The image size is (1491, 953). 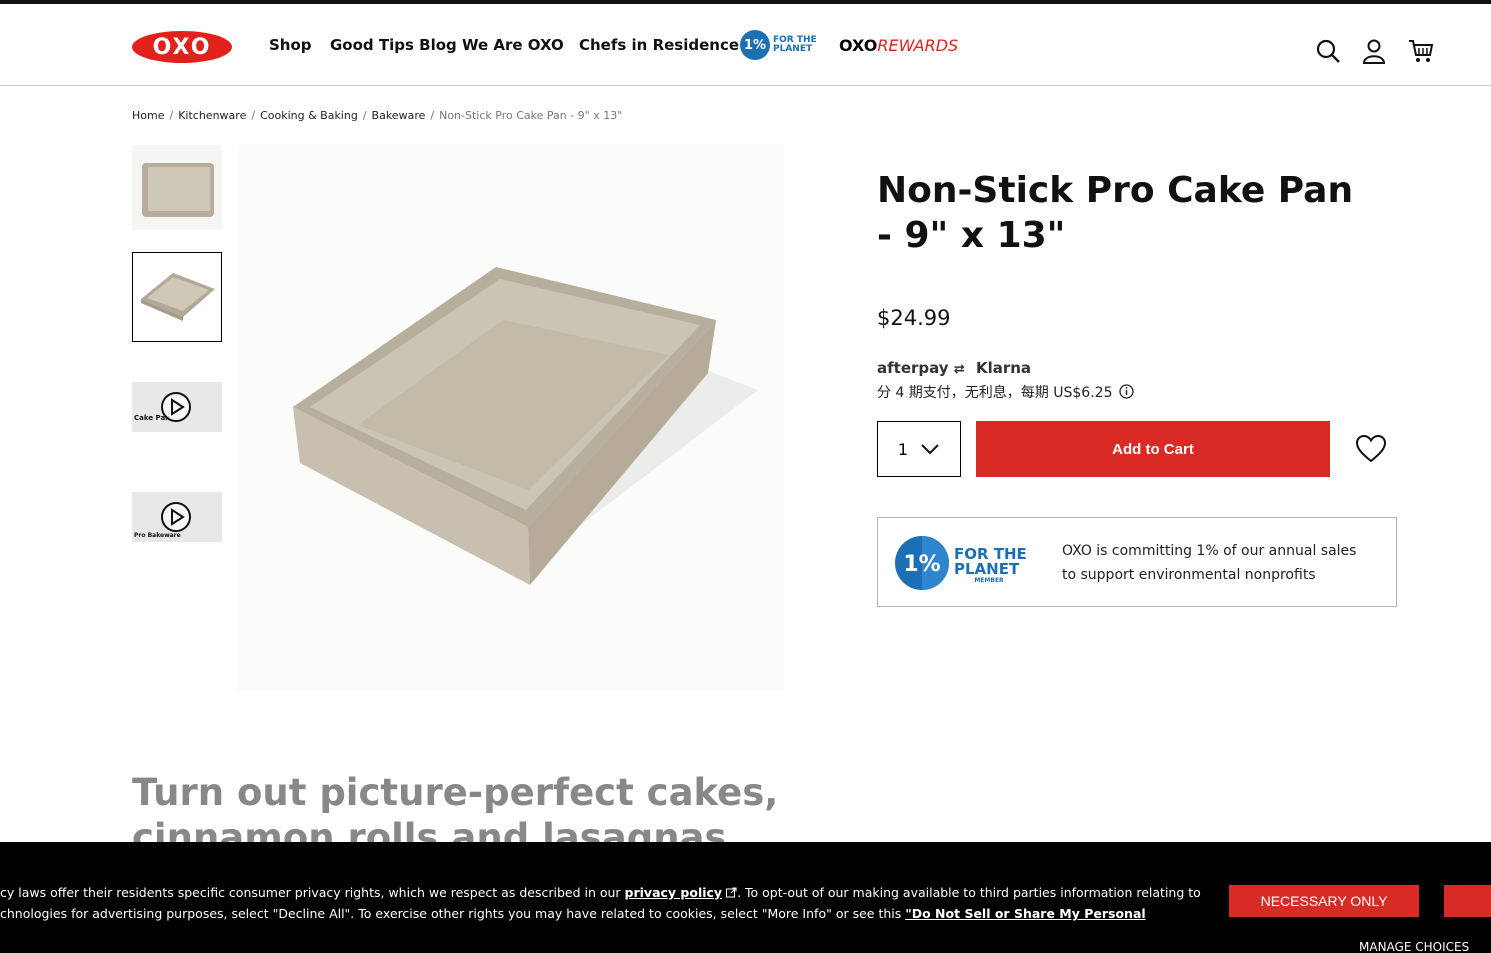 What do you see at coordinates (903, 449) in the screenshot?
I see `quantity-value: 1` at bounding box center [903, 449].